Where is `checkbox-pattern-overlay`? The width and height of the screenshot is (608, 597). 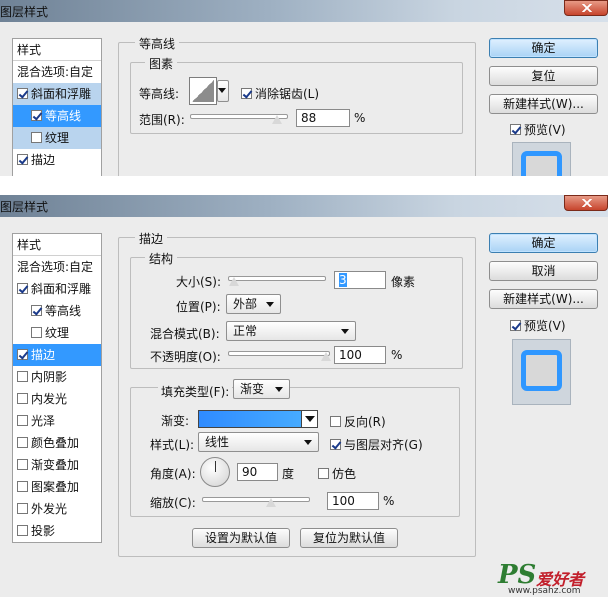
checkbox-pattern-overlay is located at coordinates (22, 486).